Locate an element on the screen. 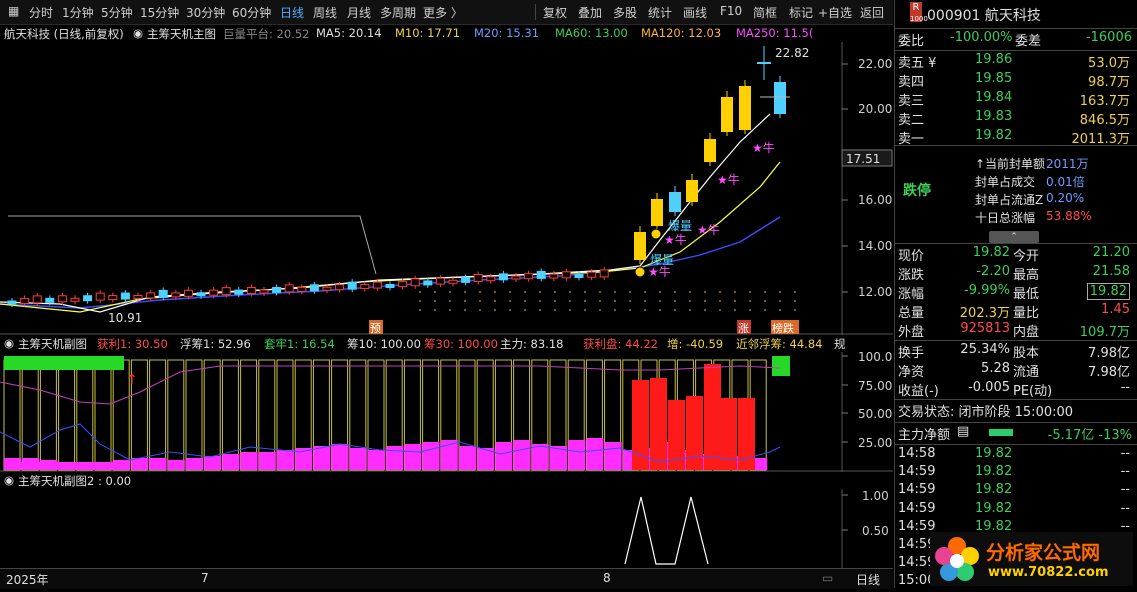 Image resolution: width=1137 pixels, height=592 pixels. tab-weekly: 周线 is located at coordinates (325, 12).